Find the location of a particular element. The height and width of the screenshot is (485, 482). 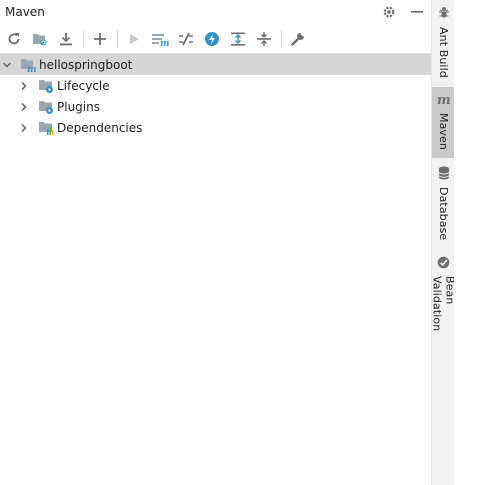

stripe-tab-label: Ant Build is located at coordinates (443, 52).